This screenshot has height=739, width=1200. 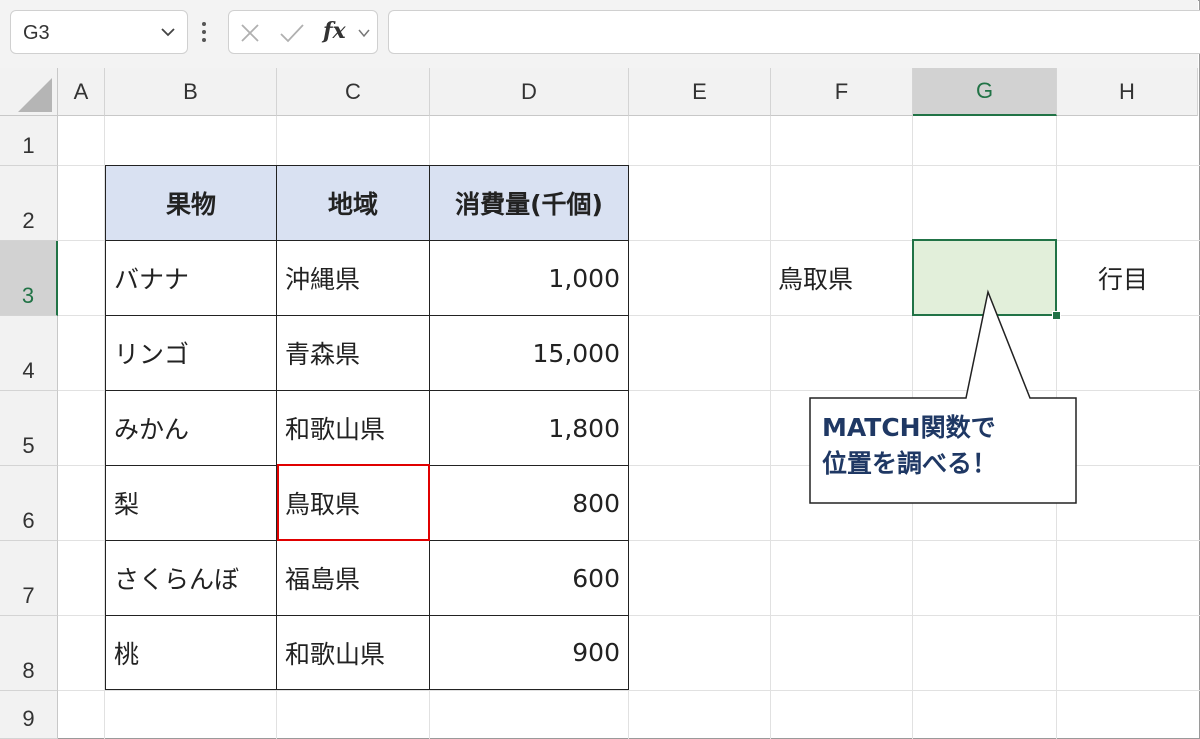 I want to click on callout-line-2: 位置を調べる！, so click(x=910, y=463).